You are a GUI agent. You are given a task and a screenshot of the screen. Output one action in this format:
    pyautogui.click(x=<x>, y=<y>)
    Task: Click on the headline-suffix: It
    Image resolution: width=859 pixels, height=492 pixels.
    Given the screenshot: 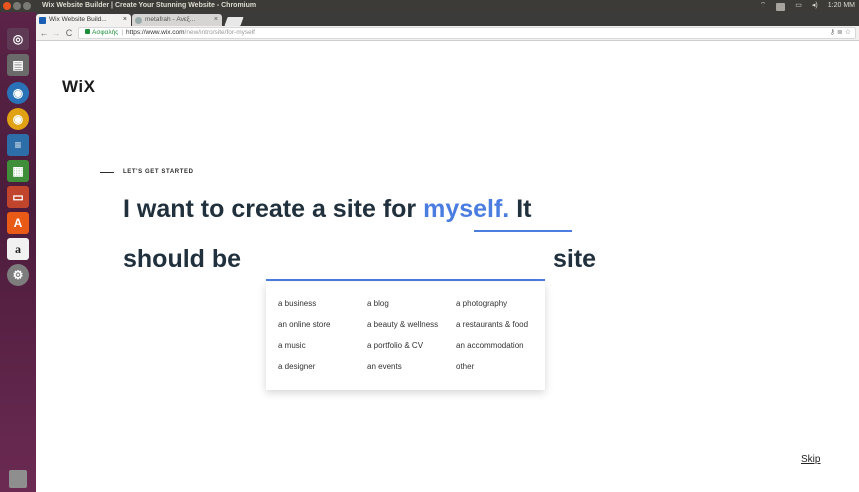 What is the action you would take?
    pyautogui.click(x=524, y=209)
    